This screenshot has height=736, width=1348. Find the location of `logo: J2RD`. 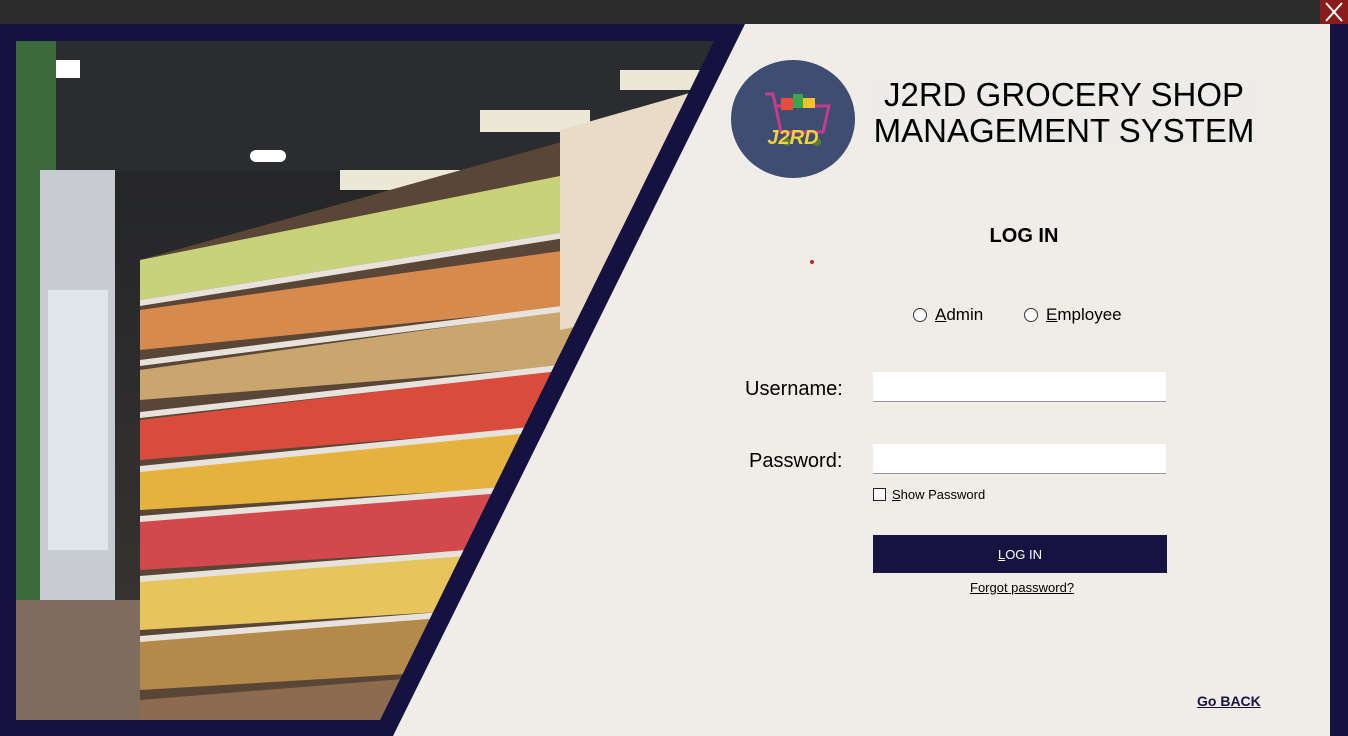

logo: J2RD is located at coordinates (793, 119).